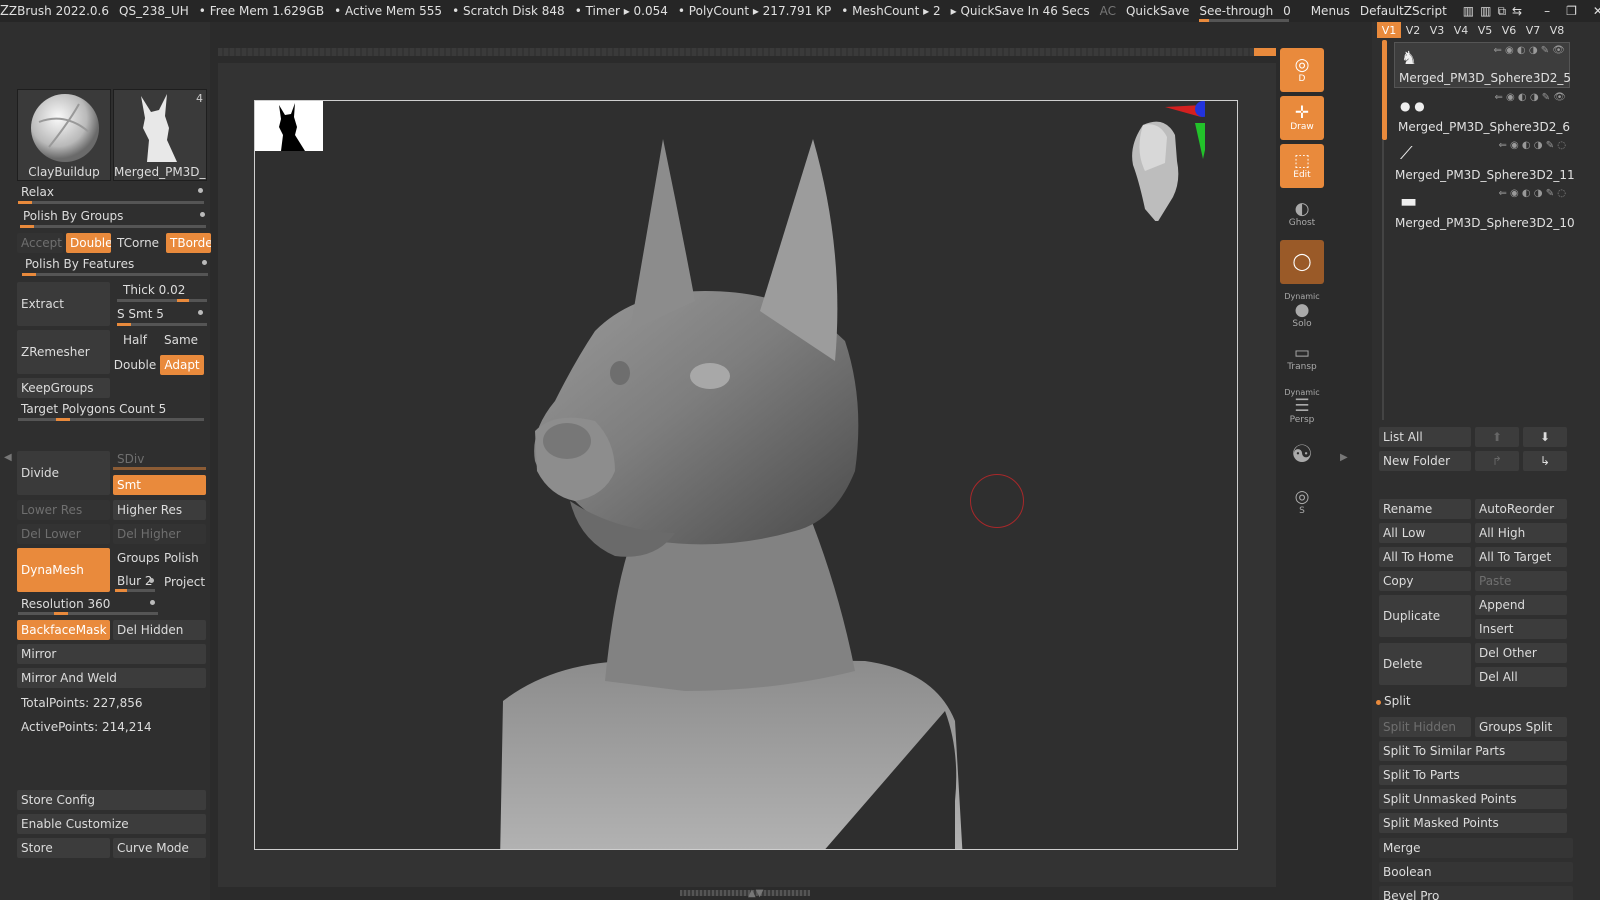  Describe the element at coordinates (63, 848) in the screenshot. I see `store-button: Store` at that location.